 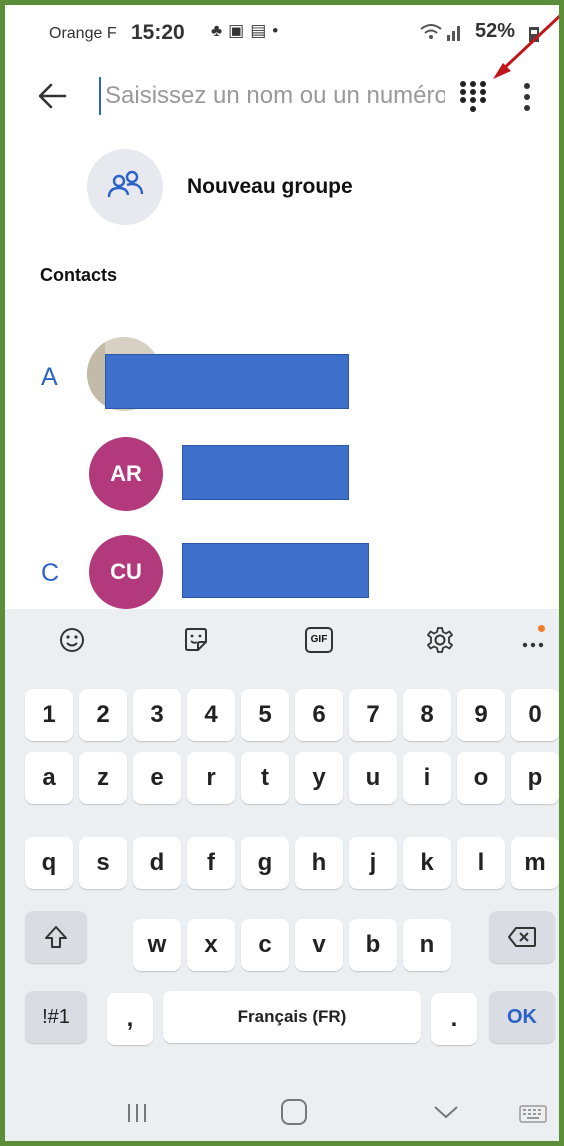 What do you see at coordinates (49, 377) in the screenshot?
I see `section-letter: A` at bounding box center [49, 377].